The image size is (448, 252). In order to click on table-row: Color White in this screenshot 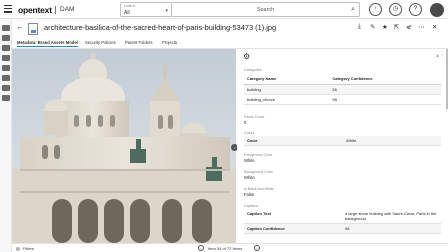, I will do `click(342, 141)`.